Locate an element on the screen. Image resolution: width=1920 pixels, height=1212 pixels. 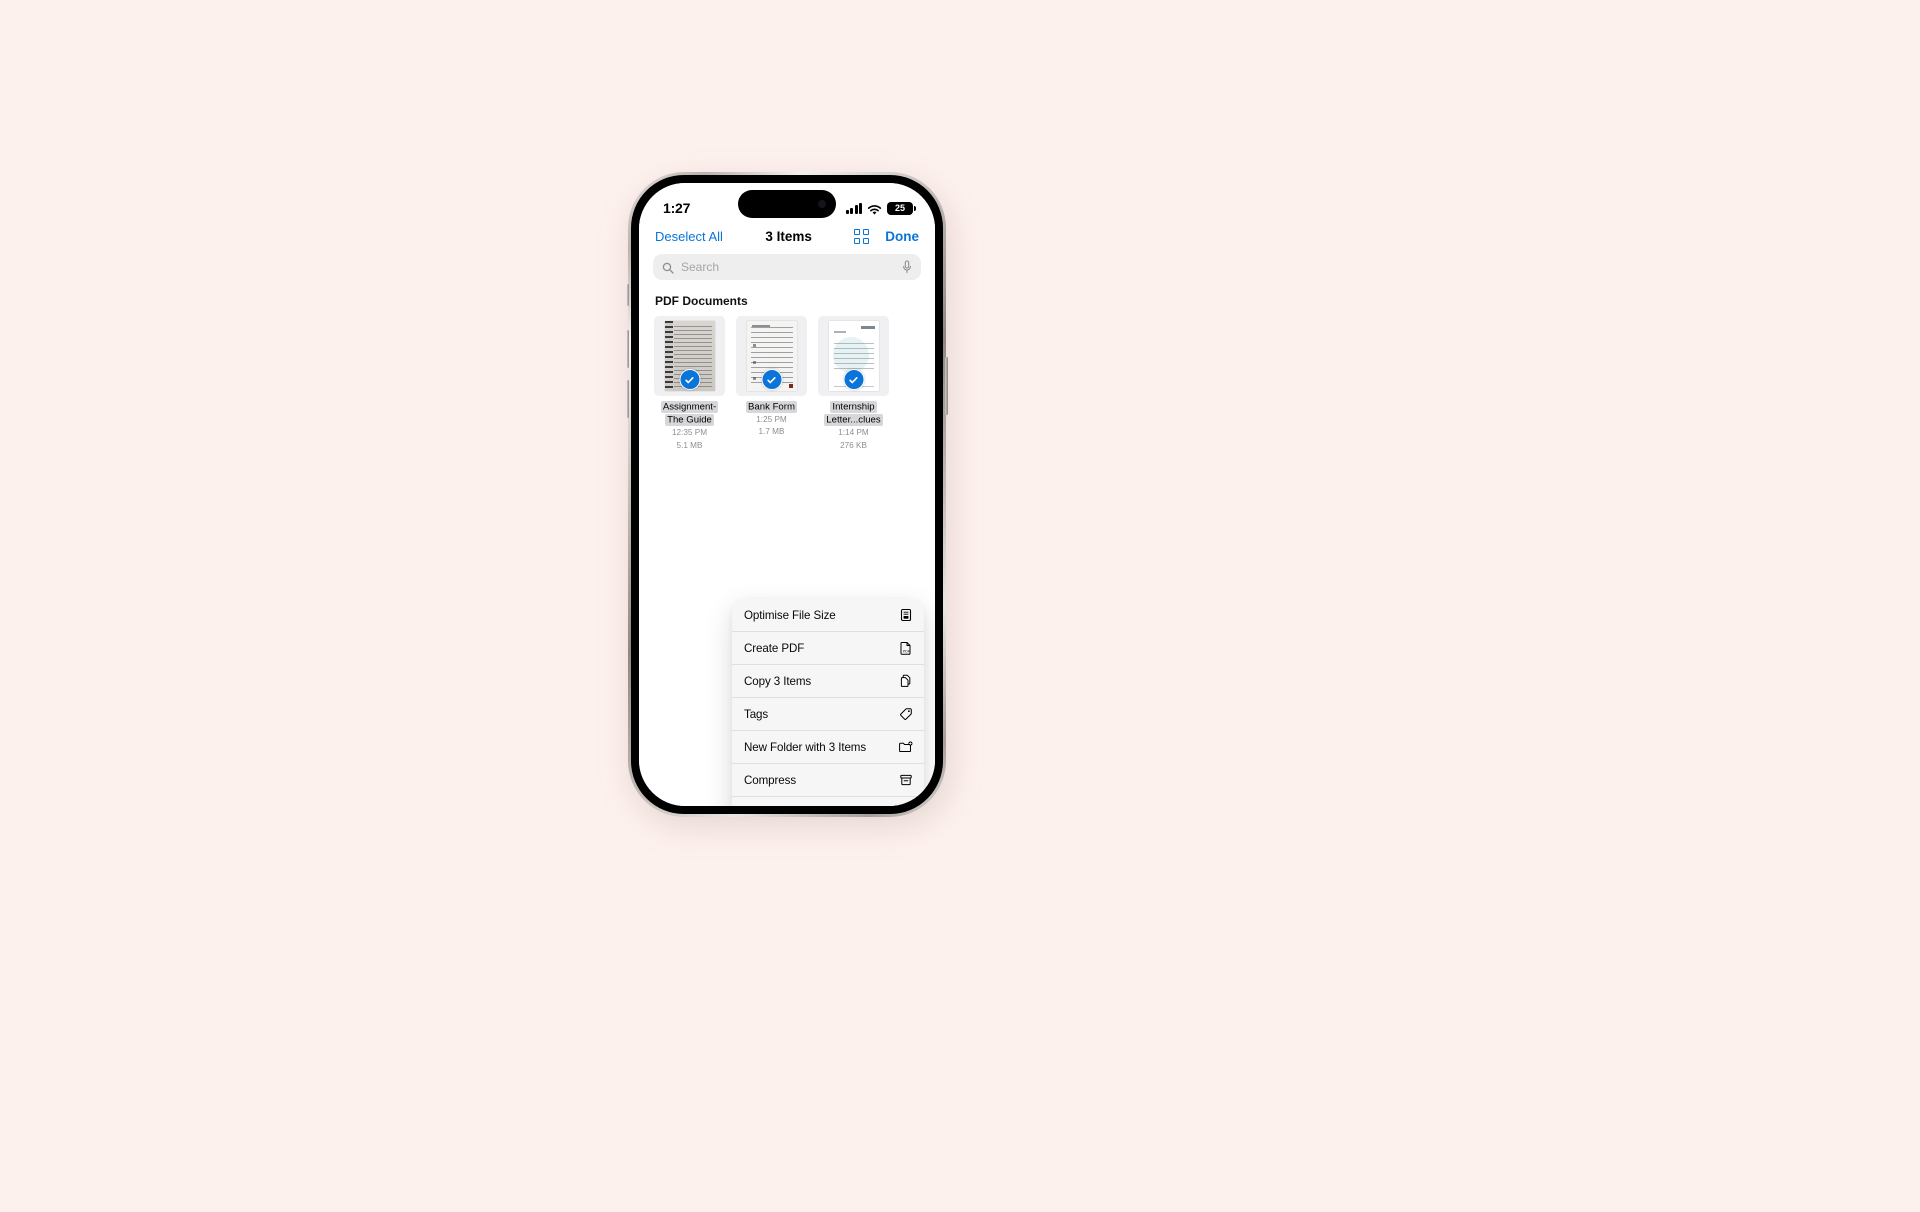
file-name-line2: The Guide is located at coordinates (689, 420).